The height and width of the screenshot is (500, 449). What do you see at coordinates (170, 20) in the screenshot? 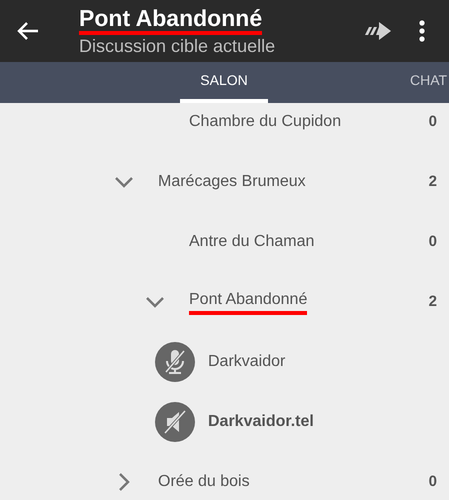
I see `app-title: Pont Abandonné` at bounding box center [170, 20].